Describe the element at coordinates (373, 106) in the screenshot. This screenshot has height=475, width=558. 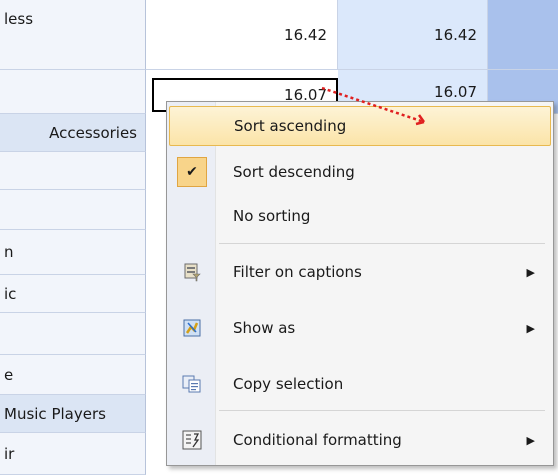
I see `annotation-arrow-icon` at that location.